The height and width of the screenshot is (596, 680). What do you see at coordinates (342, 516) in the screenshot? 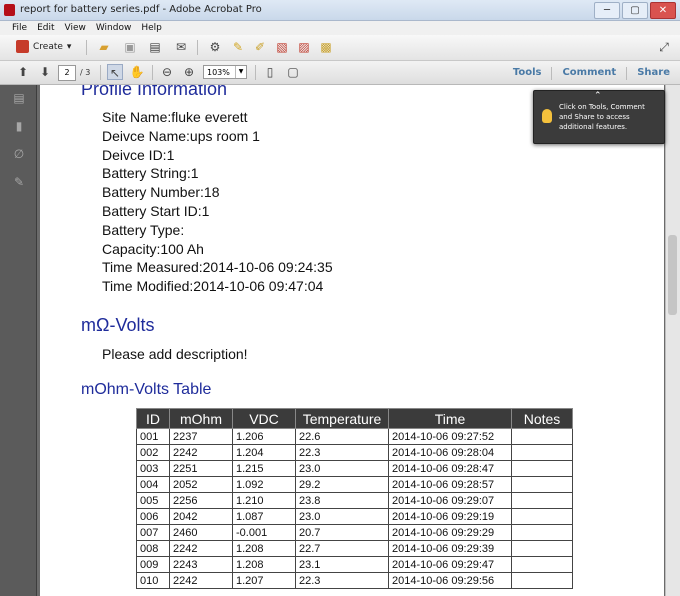
I see `cell-temperature: 23.0` at bounding box center [342, 516].